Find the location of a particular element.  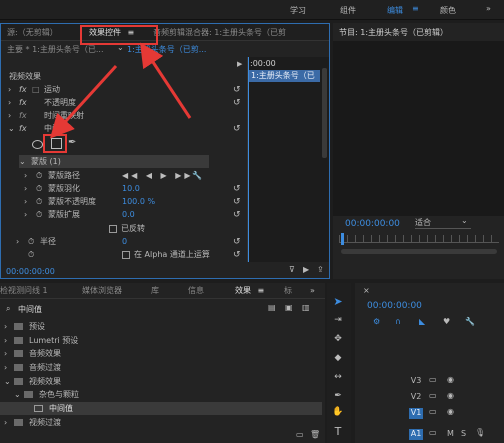

tab-media-browser: 媒体浏览器 is located at coordinates (102, 291).